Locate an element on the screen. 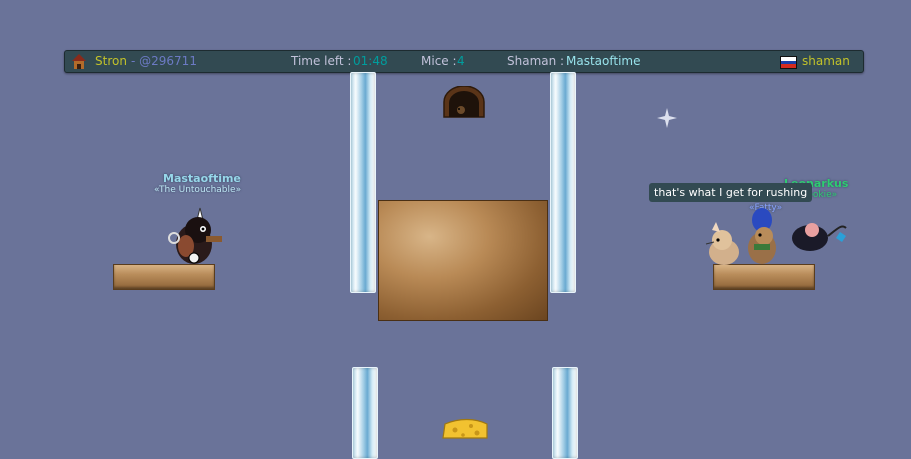  shaman-player-name: Mastaoftime is located at coordinates (202, 178).